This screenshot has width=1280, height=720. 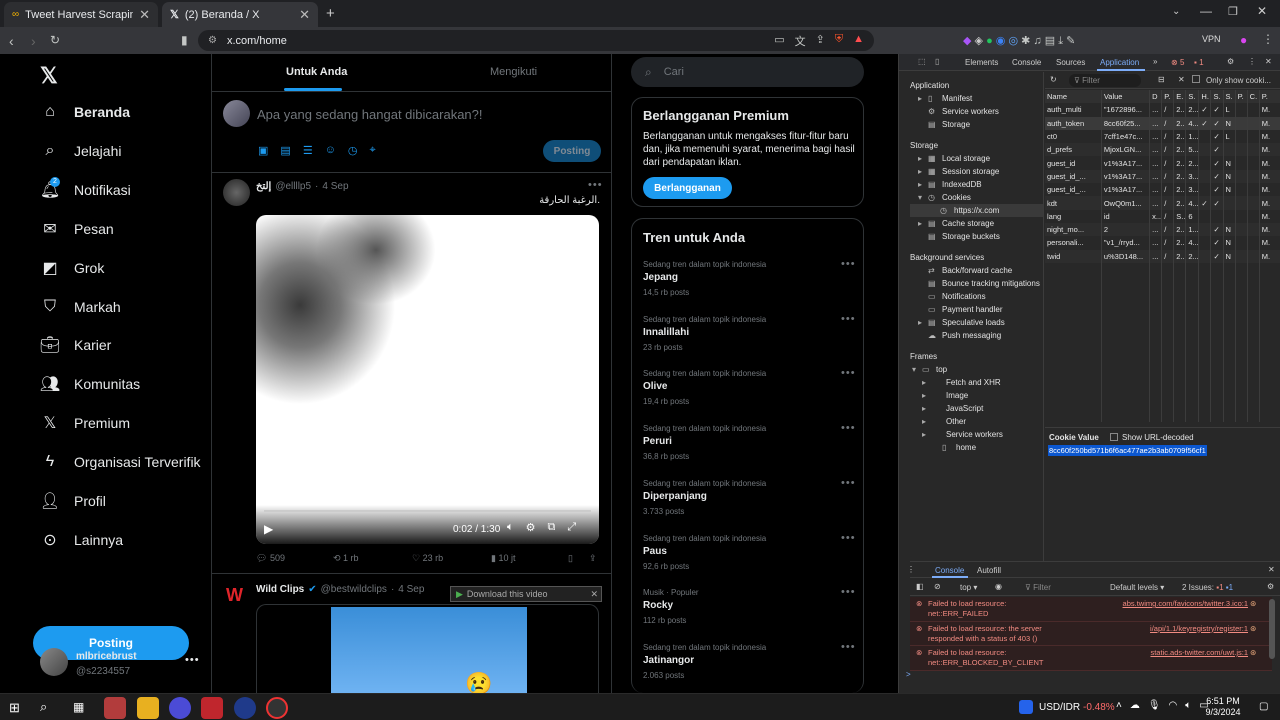 I want to click on tweet2-media: 😢, so click(x=427, y=648).